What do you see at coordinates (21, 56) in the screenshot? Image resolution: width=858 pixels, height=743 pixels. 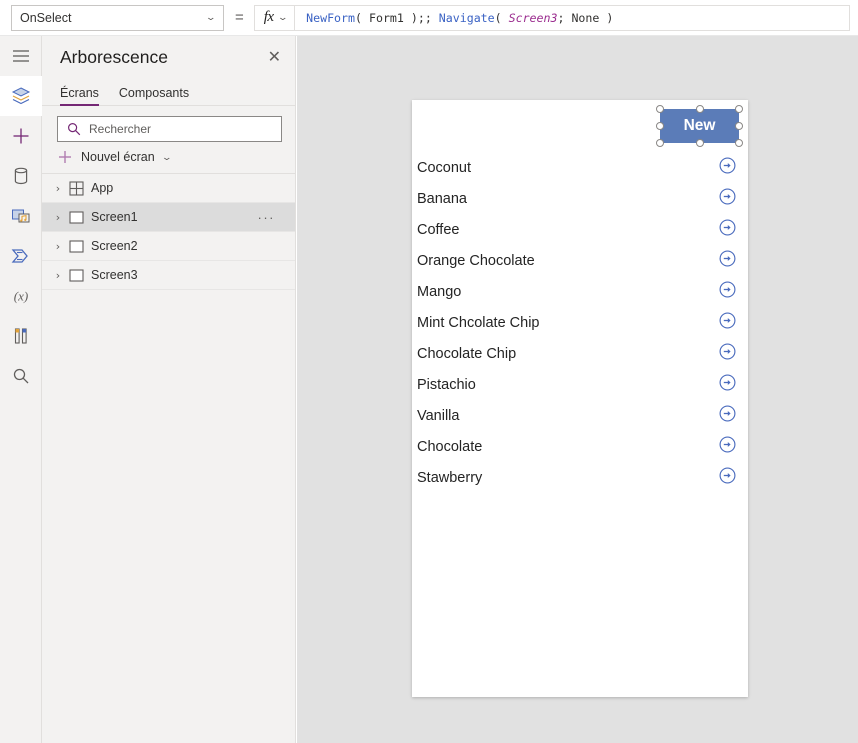 I see `hamburger-menu-icon` at bounding box center [21, 56].